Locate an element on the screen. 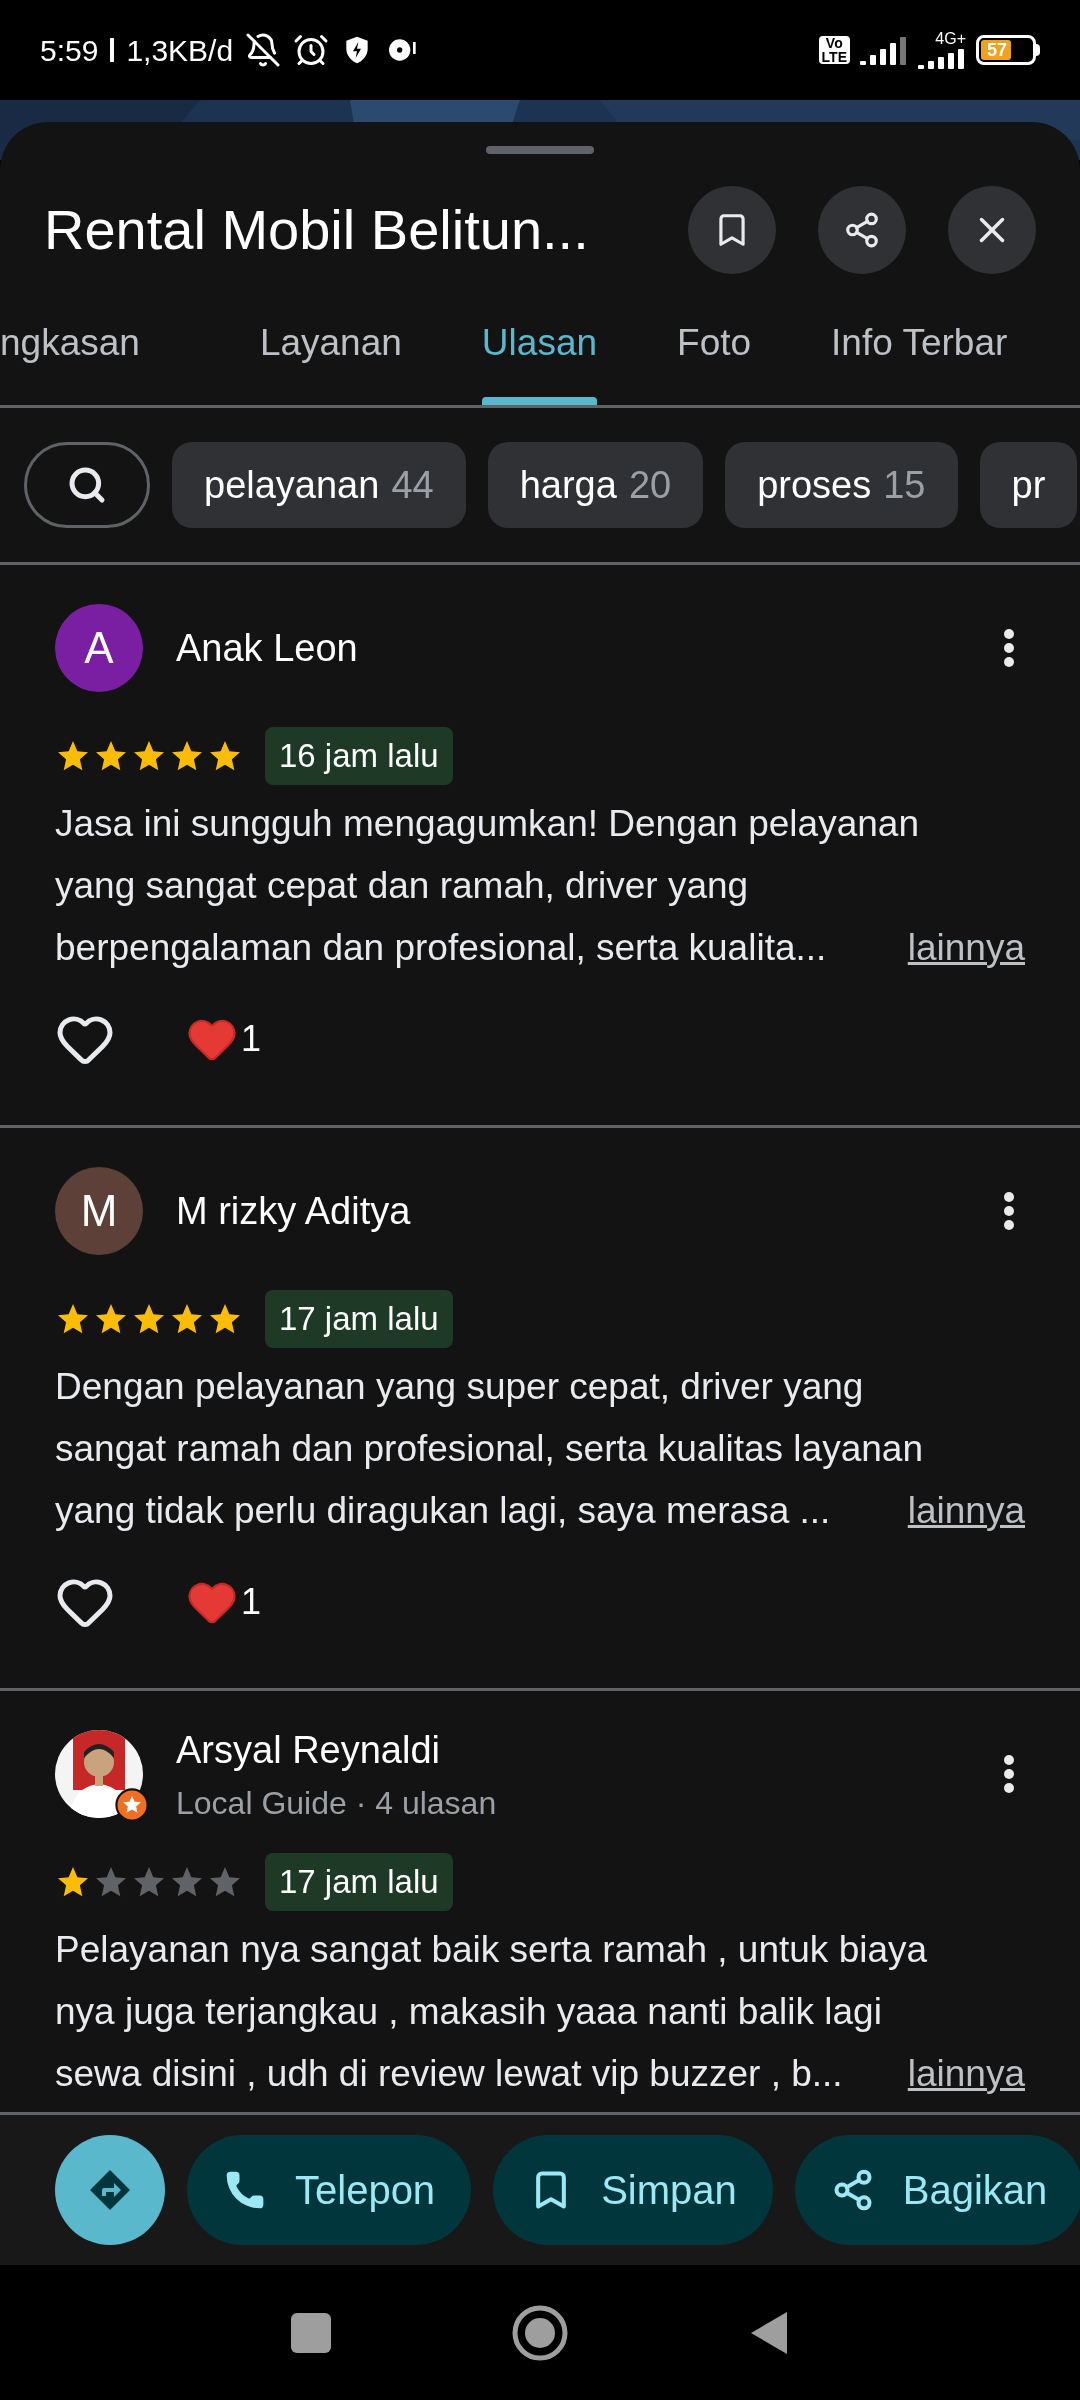  search-icon is located at coordinates (87, 485).